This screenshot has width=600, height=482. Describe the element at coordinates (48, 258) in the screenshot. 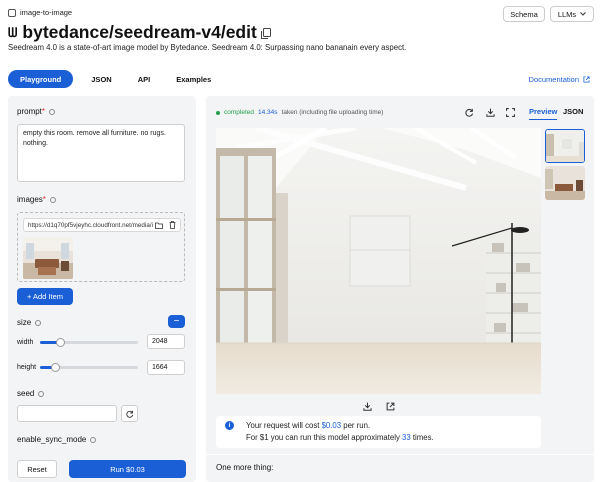

I see `input-image-thumbnail` at that location.